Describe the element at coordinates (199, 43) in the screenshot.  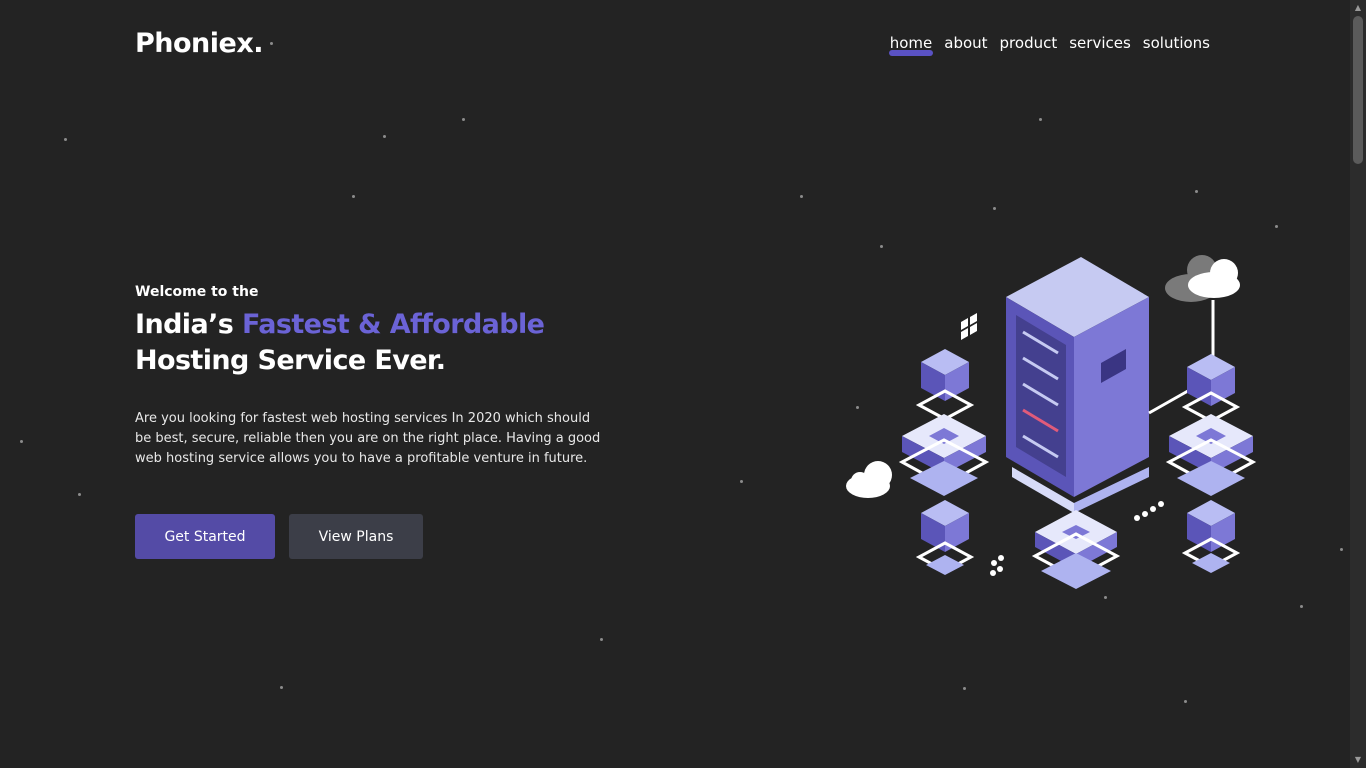
I see `brand-logo: Phoniex.` at that location.